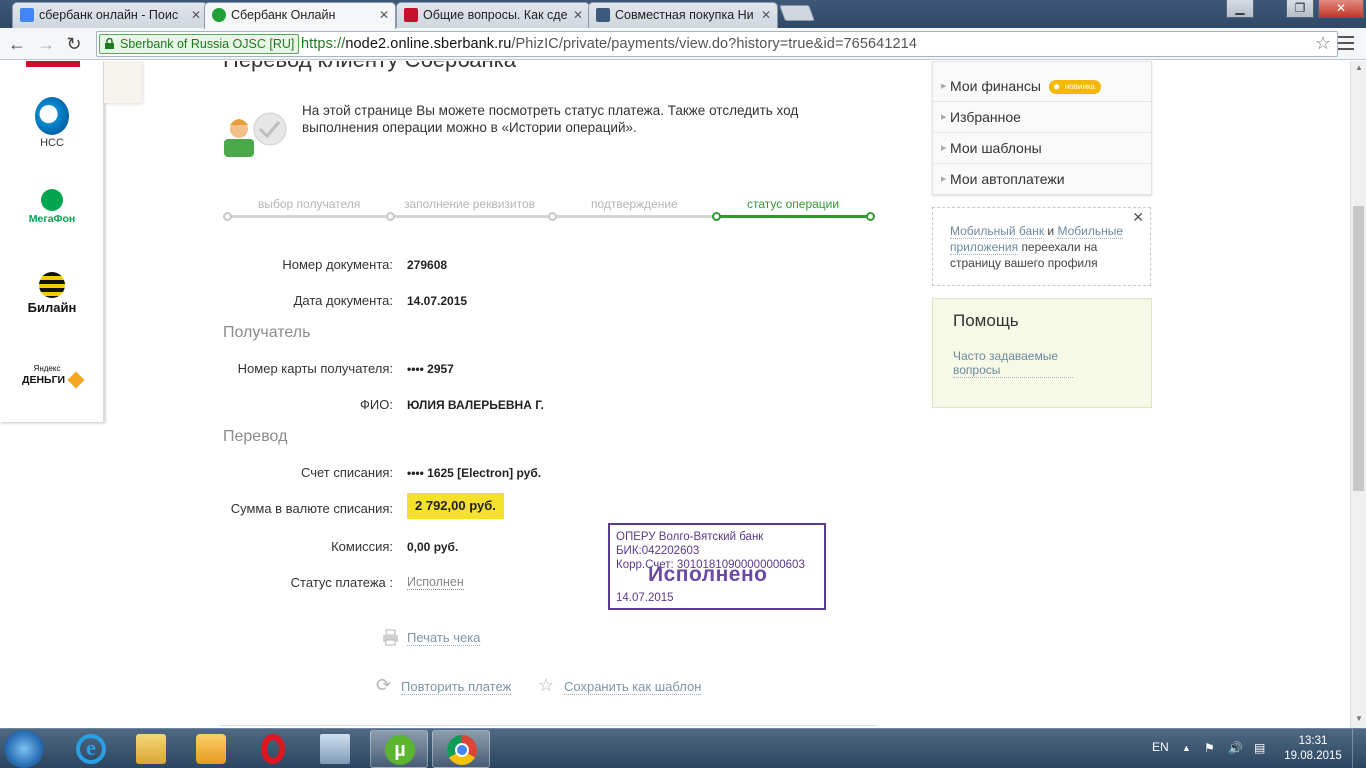 The height and width of the screenshot is (768, 1366). What do you see at coordinates (1240, 9) in the screenshot?
I see `minimize-button: ▁` at bounding box center [1240, 9].